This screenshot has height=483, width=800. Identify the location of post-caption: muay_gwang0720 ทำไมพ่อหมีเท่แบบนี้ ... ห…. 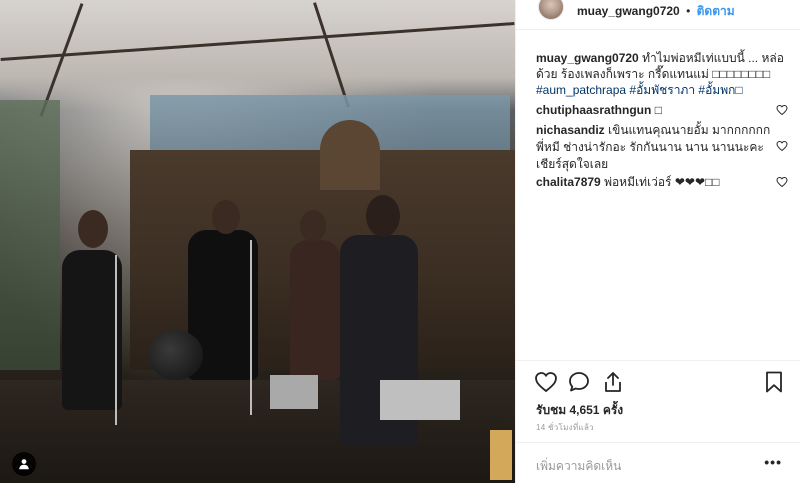
(661, 74).